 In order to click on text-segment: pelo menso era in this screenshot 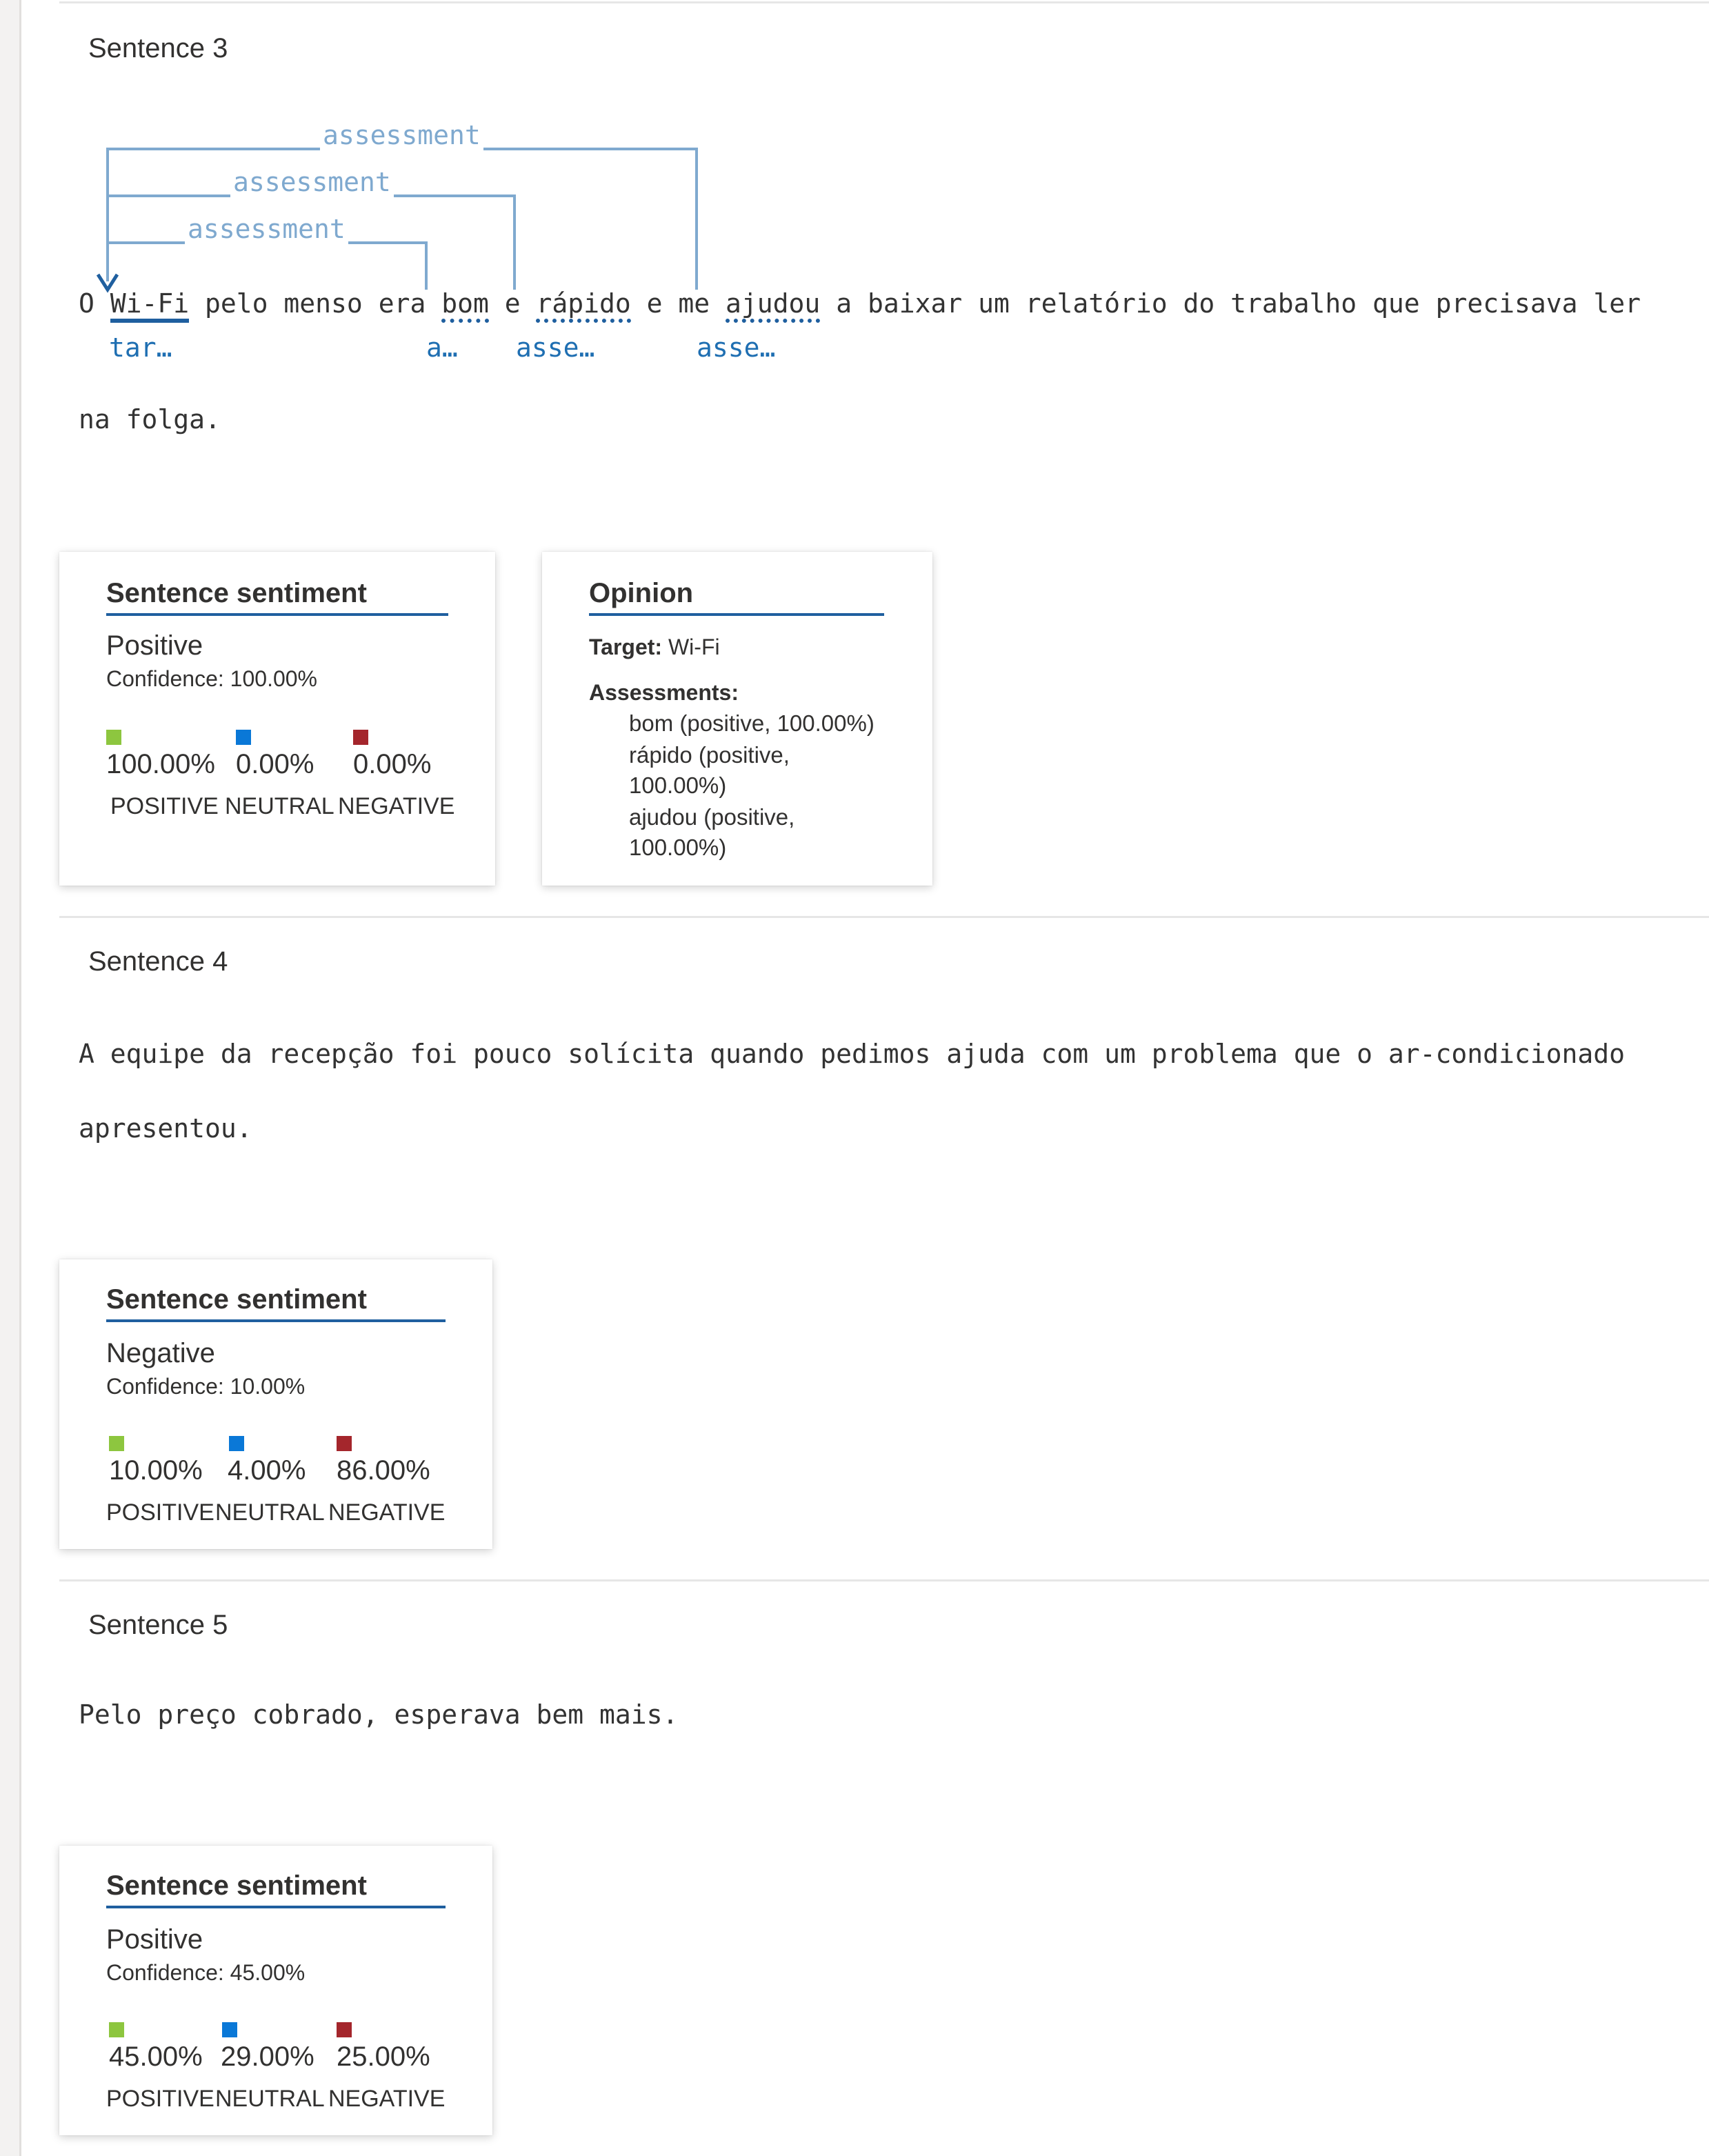, I will do `click(315, 303)`.